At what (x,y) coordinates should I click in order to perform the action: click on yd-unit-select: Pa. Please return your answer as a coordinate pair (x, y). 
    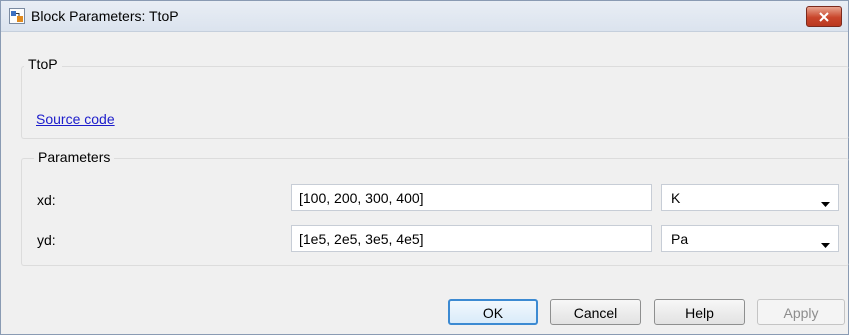
    Looking at the image, I should click on (750, 238).